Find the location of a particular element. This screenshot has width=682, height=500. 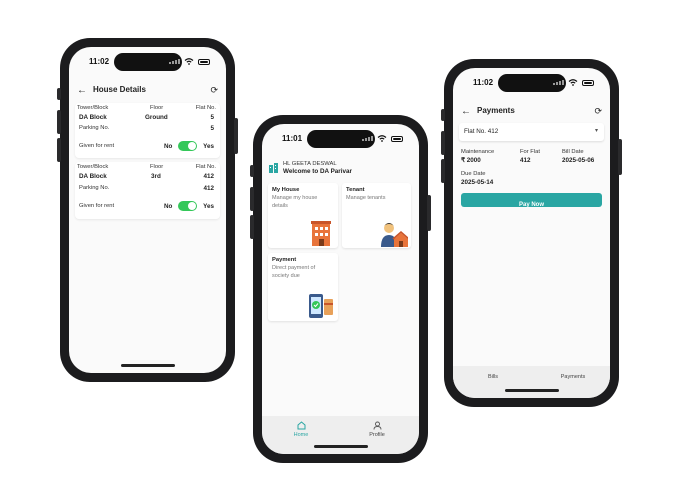

flat-select: Flat No. 412 ▾ is located at coordinates (531, 132).